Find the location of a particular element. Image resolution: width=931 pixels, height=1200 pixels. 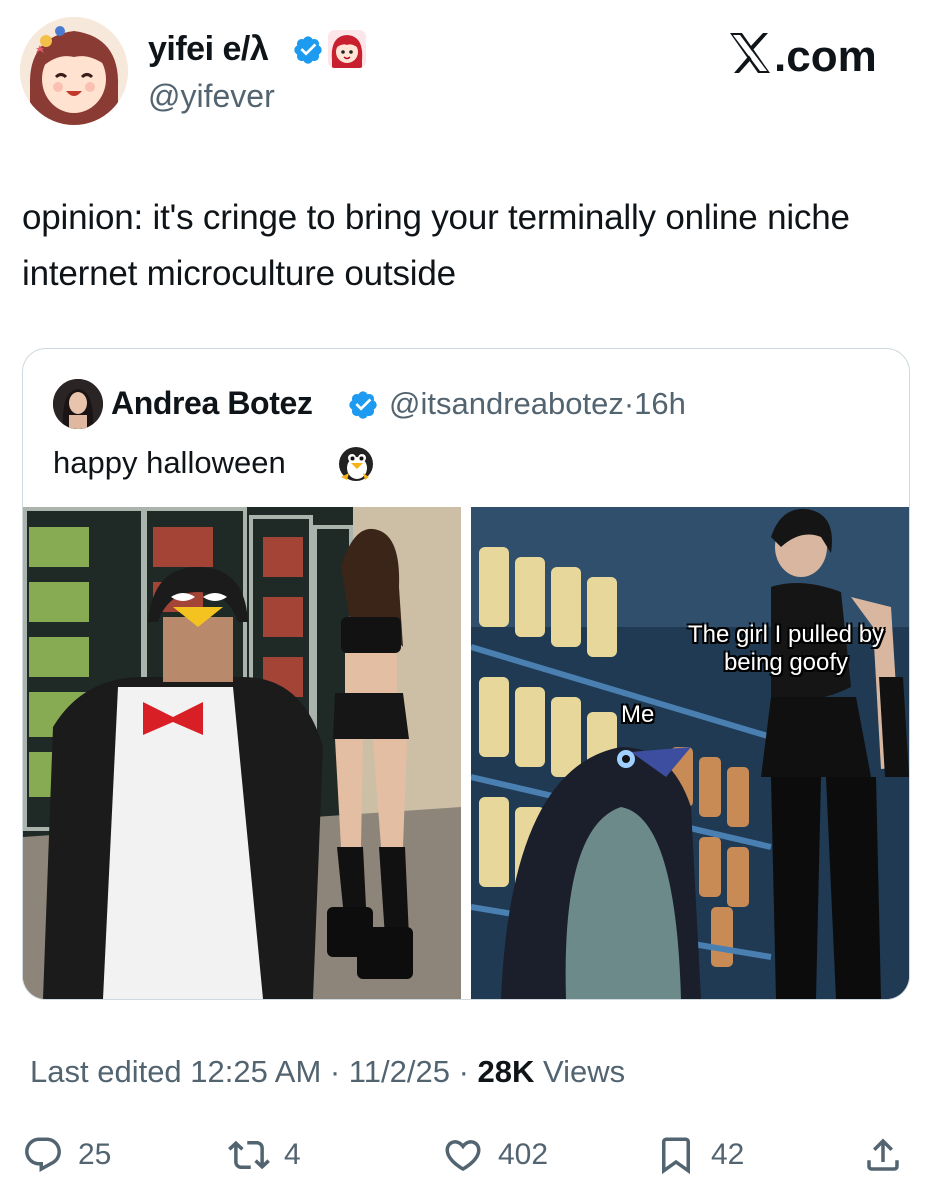

quote-author-avatar is located at coordinates (78, 404).